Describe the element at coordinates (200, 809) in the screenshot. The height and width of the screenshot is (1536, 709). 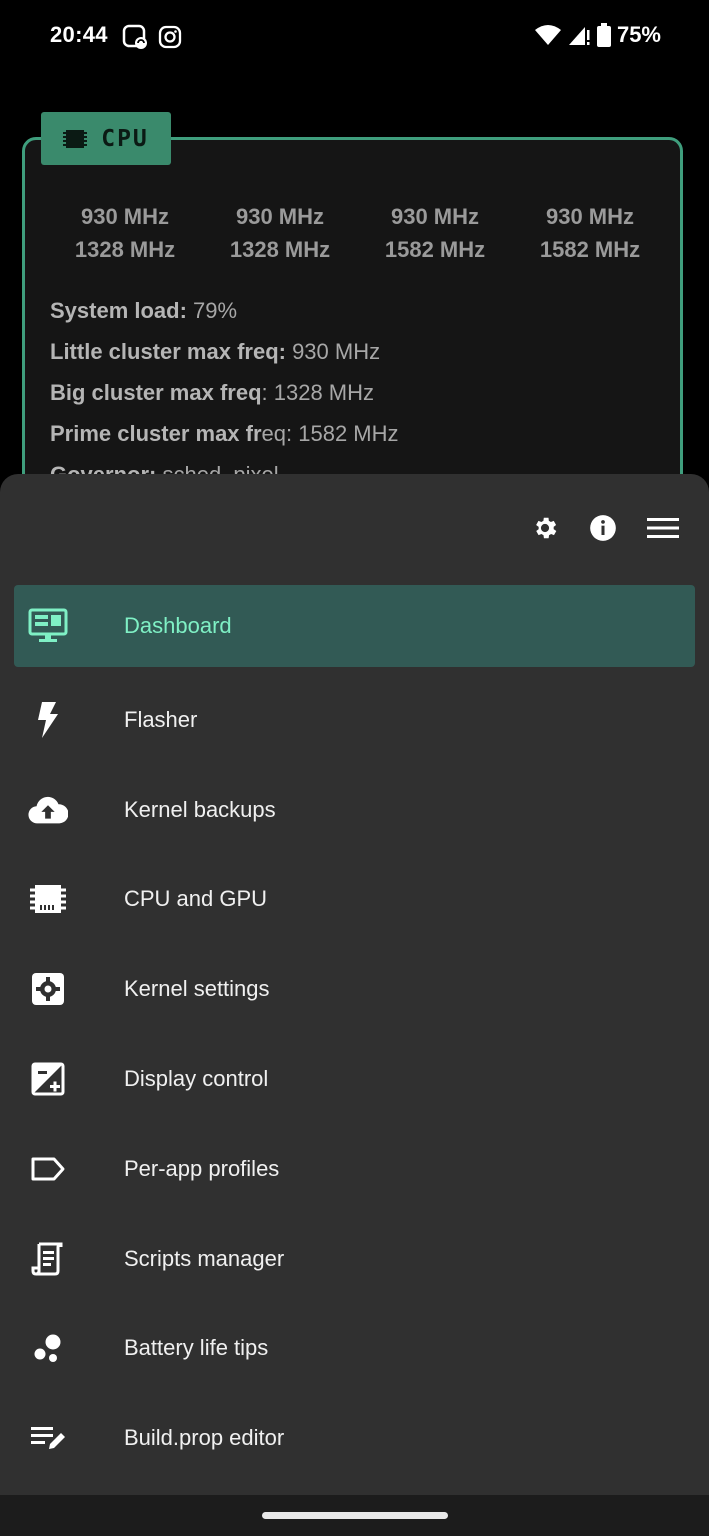
I see `nav-label: Kernel backups` at that location.